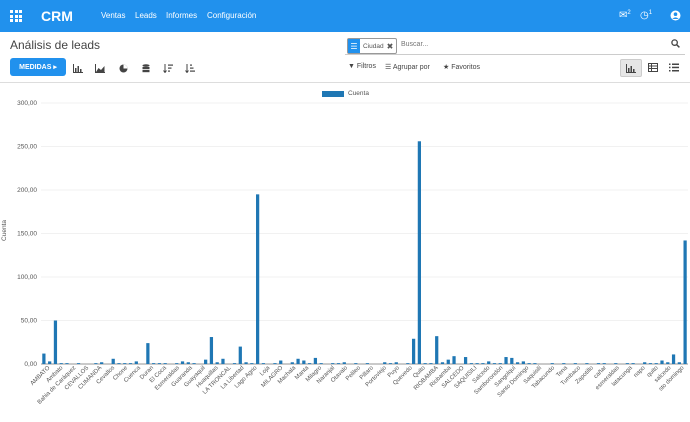 The image size is (690, 422). Describe the element at coordinates (190, 68) in the screenshot. I see `sort-ascending-icon` at that location.